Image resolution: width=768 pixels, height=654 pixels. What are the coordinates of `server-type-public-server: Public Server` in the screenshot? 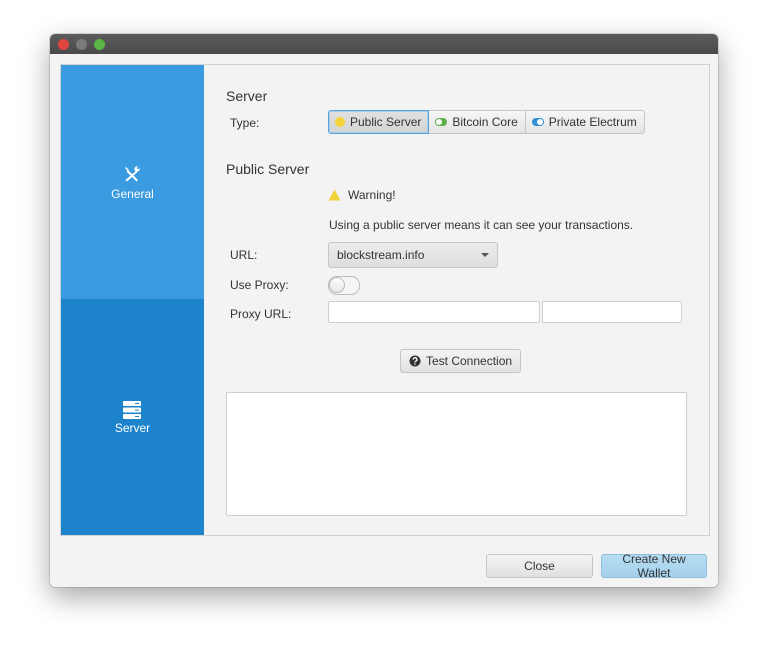 It's located at (379, 122).